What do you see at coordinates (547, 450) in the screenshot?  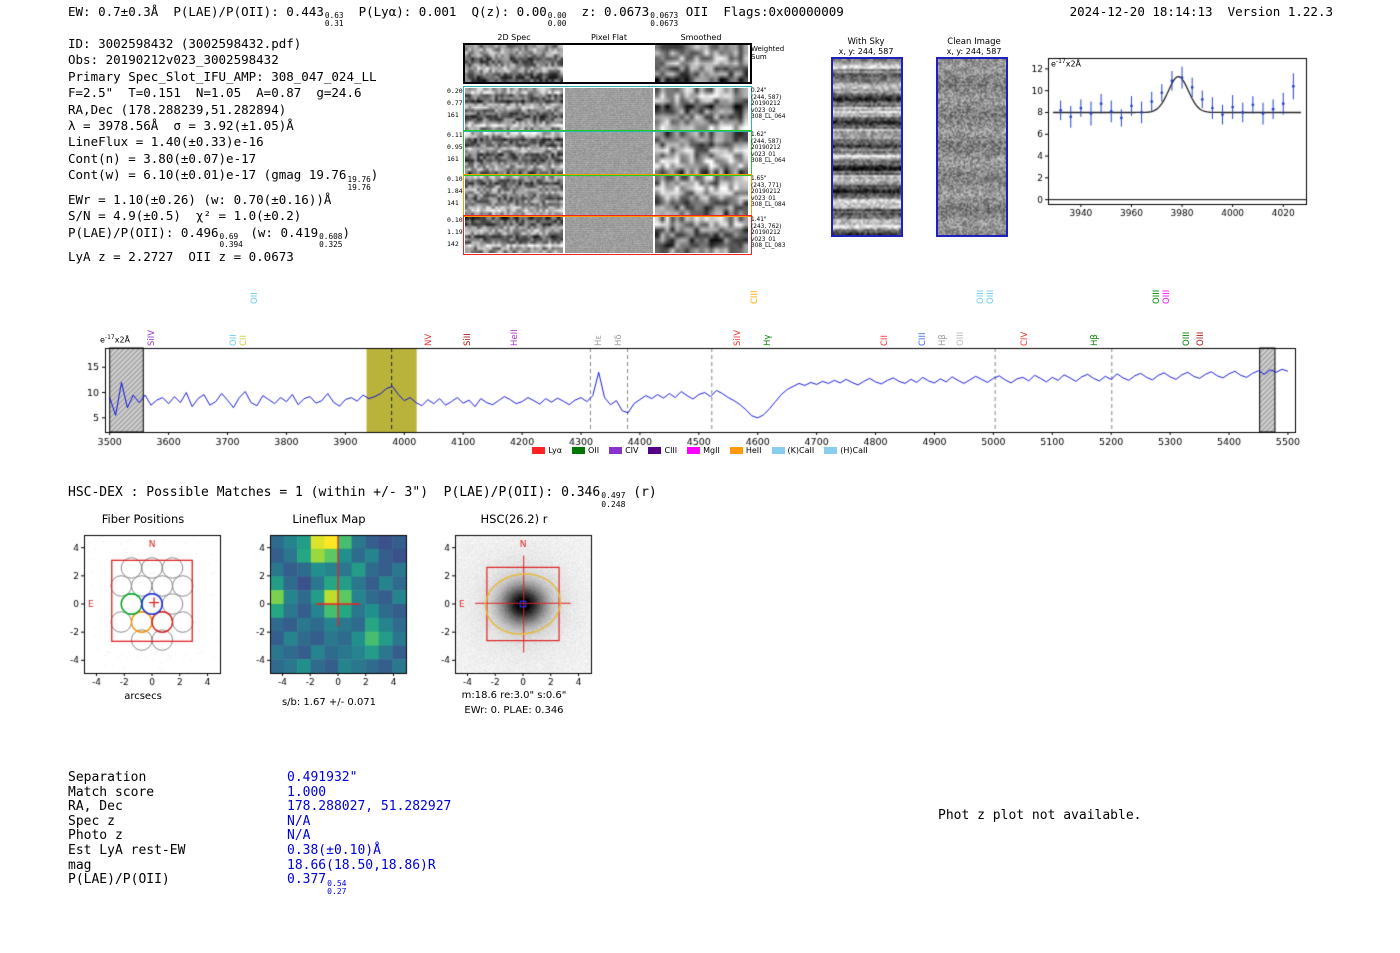 I see `legend-item: Lyα` at bounding box center [547, 450].